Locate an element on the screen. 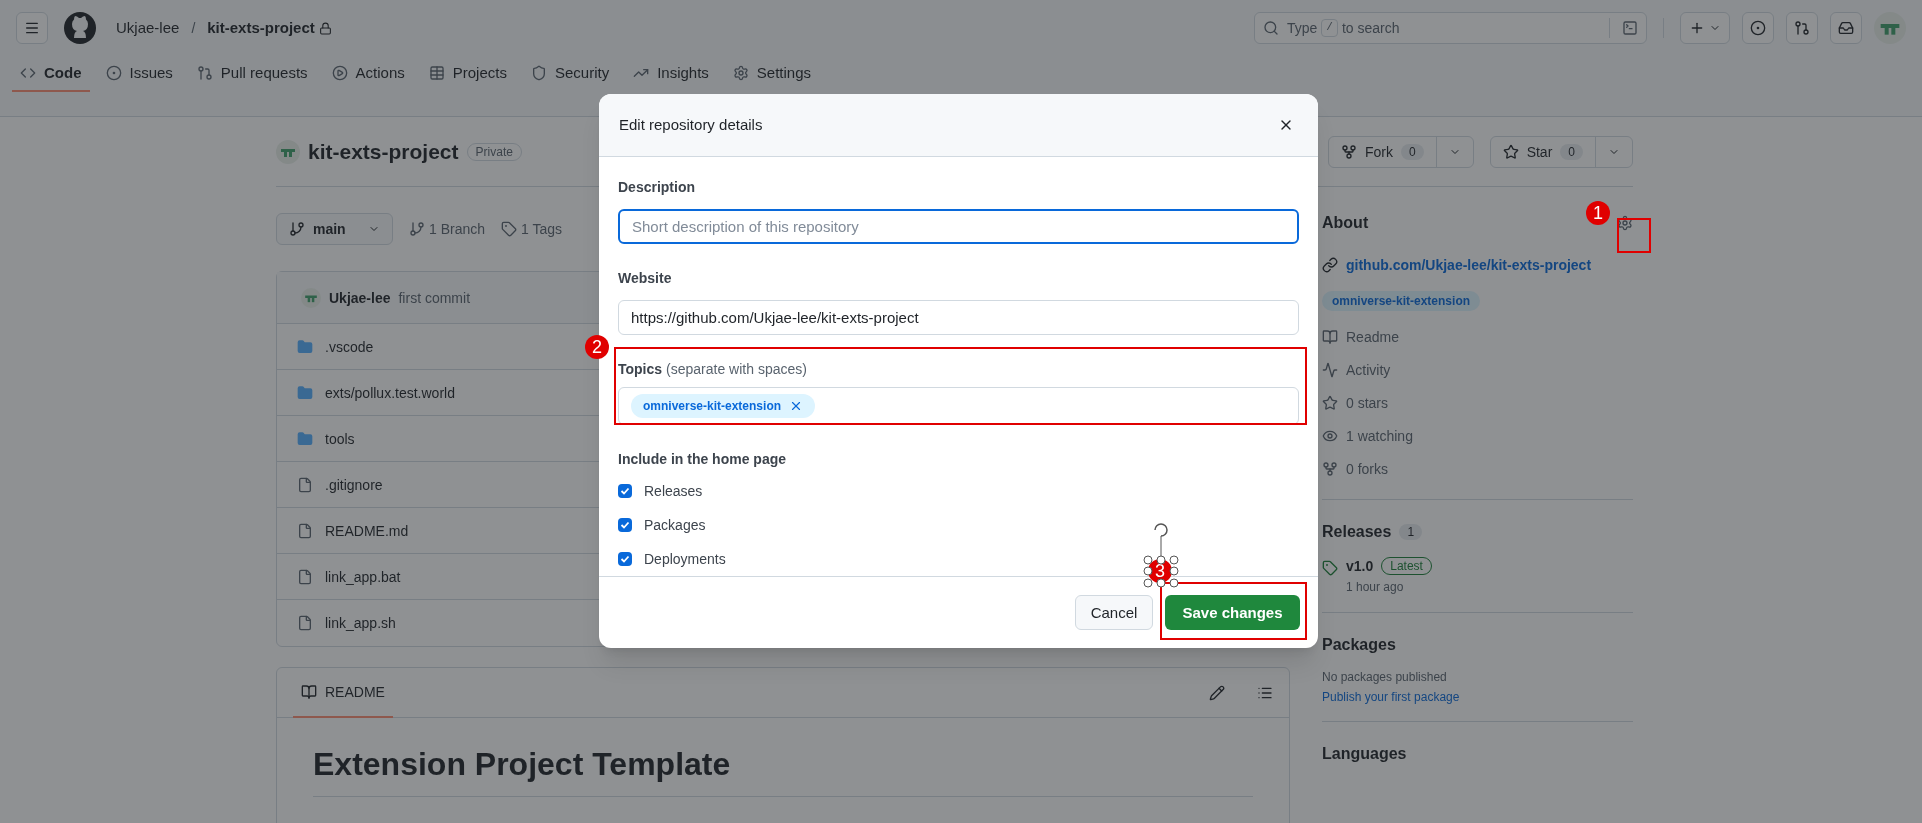 The image size is (1922, 823). file-name: tools is located at coordinates (340, 438).